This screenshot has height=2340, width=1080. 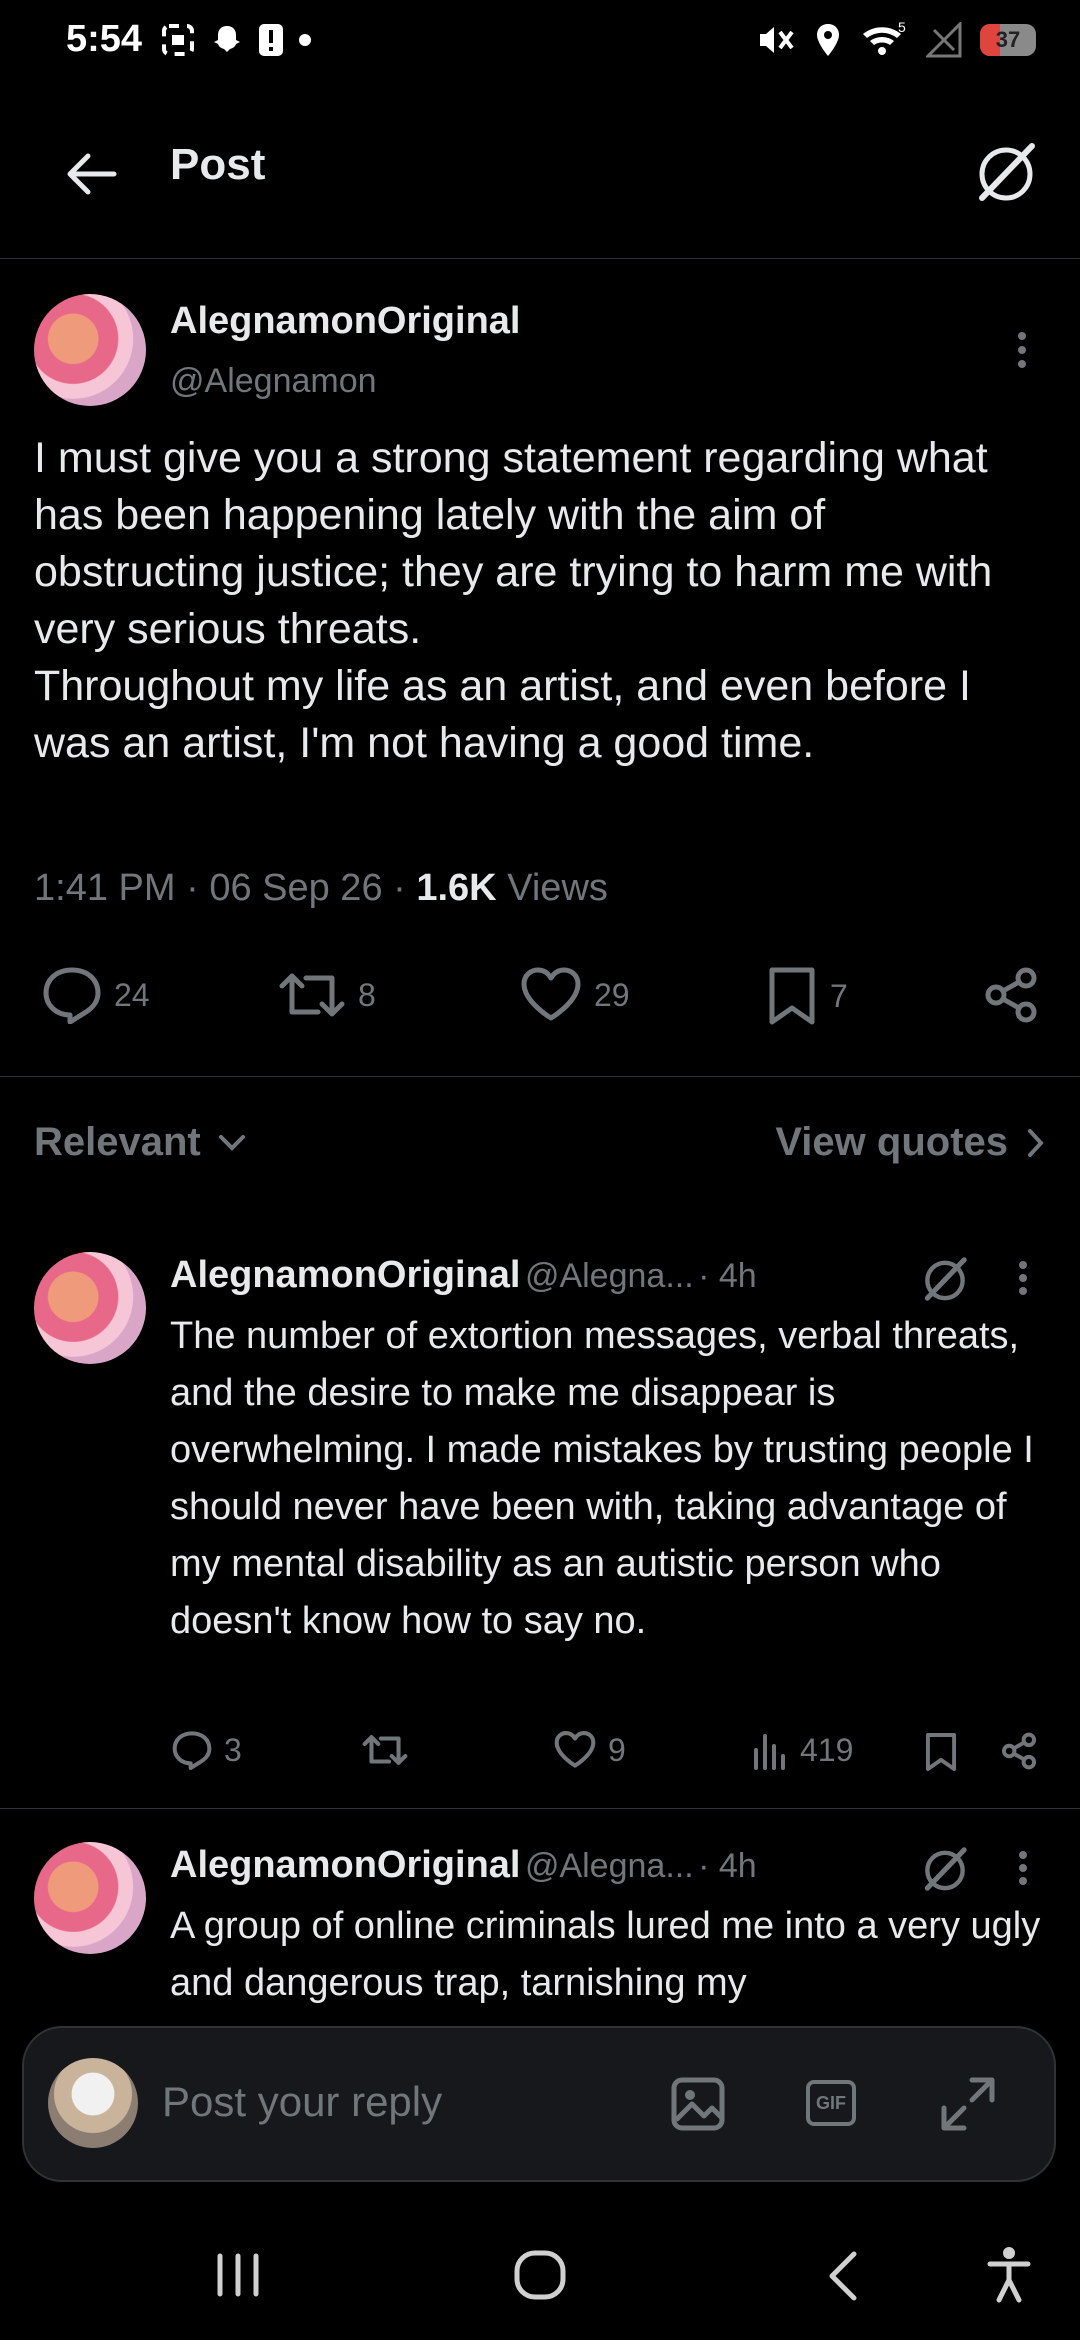 What do you see at coordinates (827, 1749) in the screenshot?
I see `views-count: 419` at bounding box center [827, 1749].